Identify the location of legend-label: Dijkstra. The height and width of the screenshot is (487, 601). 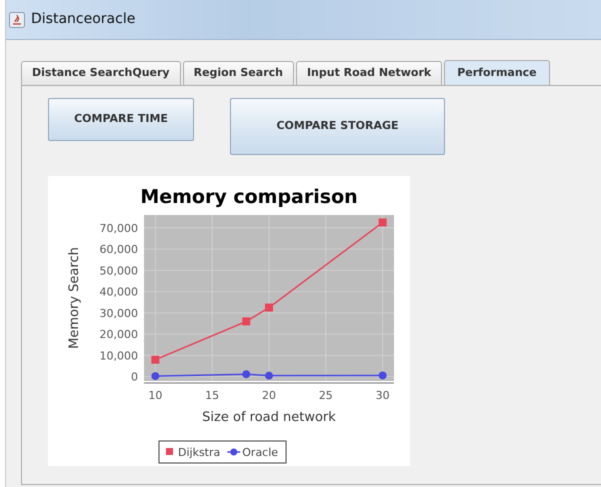
(199, 452).